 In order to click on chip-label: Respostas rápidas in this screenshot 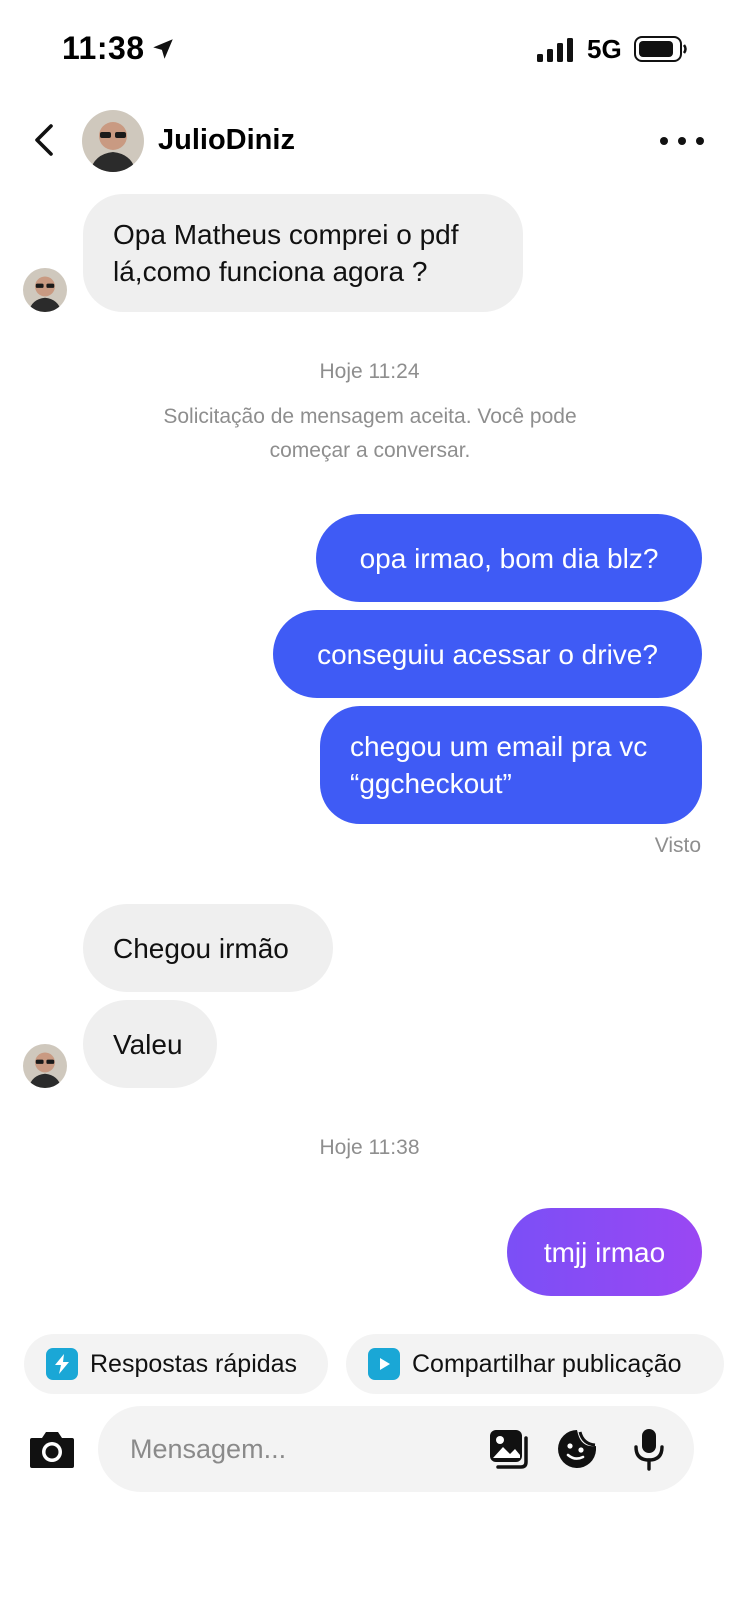, I will do `click(194, 1363)`.